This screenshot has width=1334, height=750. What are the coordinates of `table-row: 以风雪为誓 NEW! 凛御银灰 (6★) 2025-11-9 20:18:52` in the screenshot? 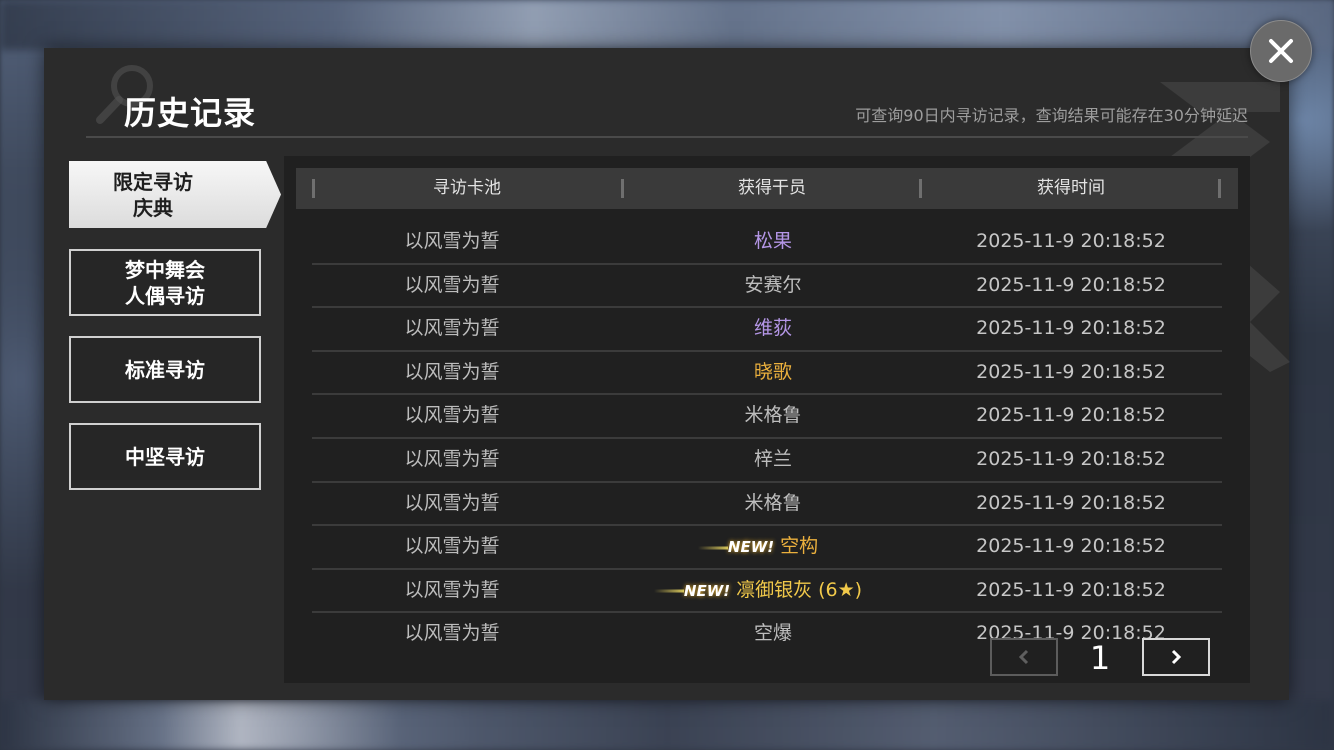 It's located at (767, 592).